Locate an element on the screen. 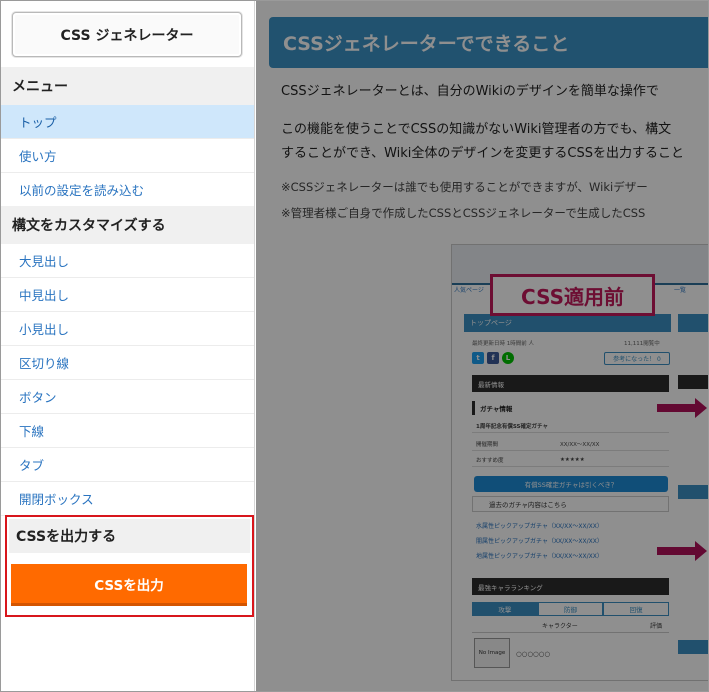  css-output-highlight-box: CSSを出力する CSSを出力 is located at coordinates (129, 566).